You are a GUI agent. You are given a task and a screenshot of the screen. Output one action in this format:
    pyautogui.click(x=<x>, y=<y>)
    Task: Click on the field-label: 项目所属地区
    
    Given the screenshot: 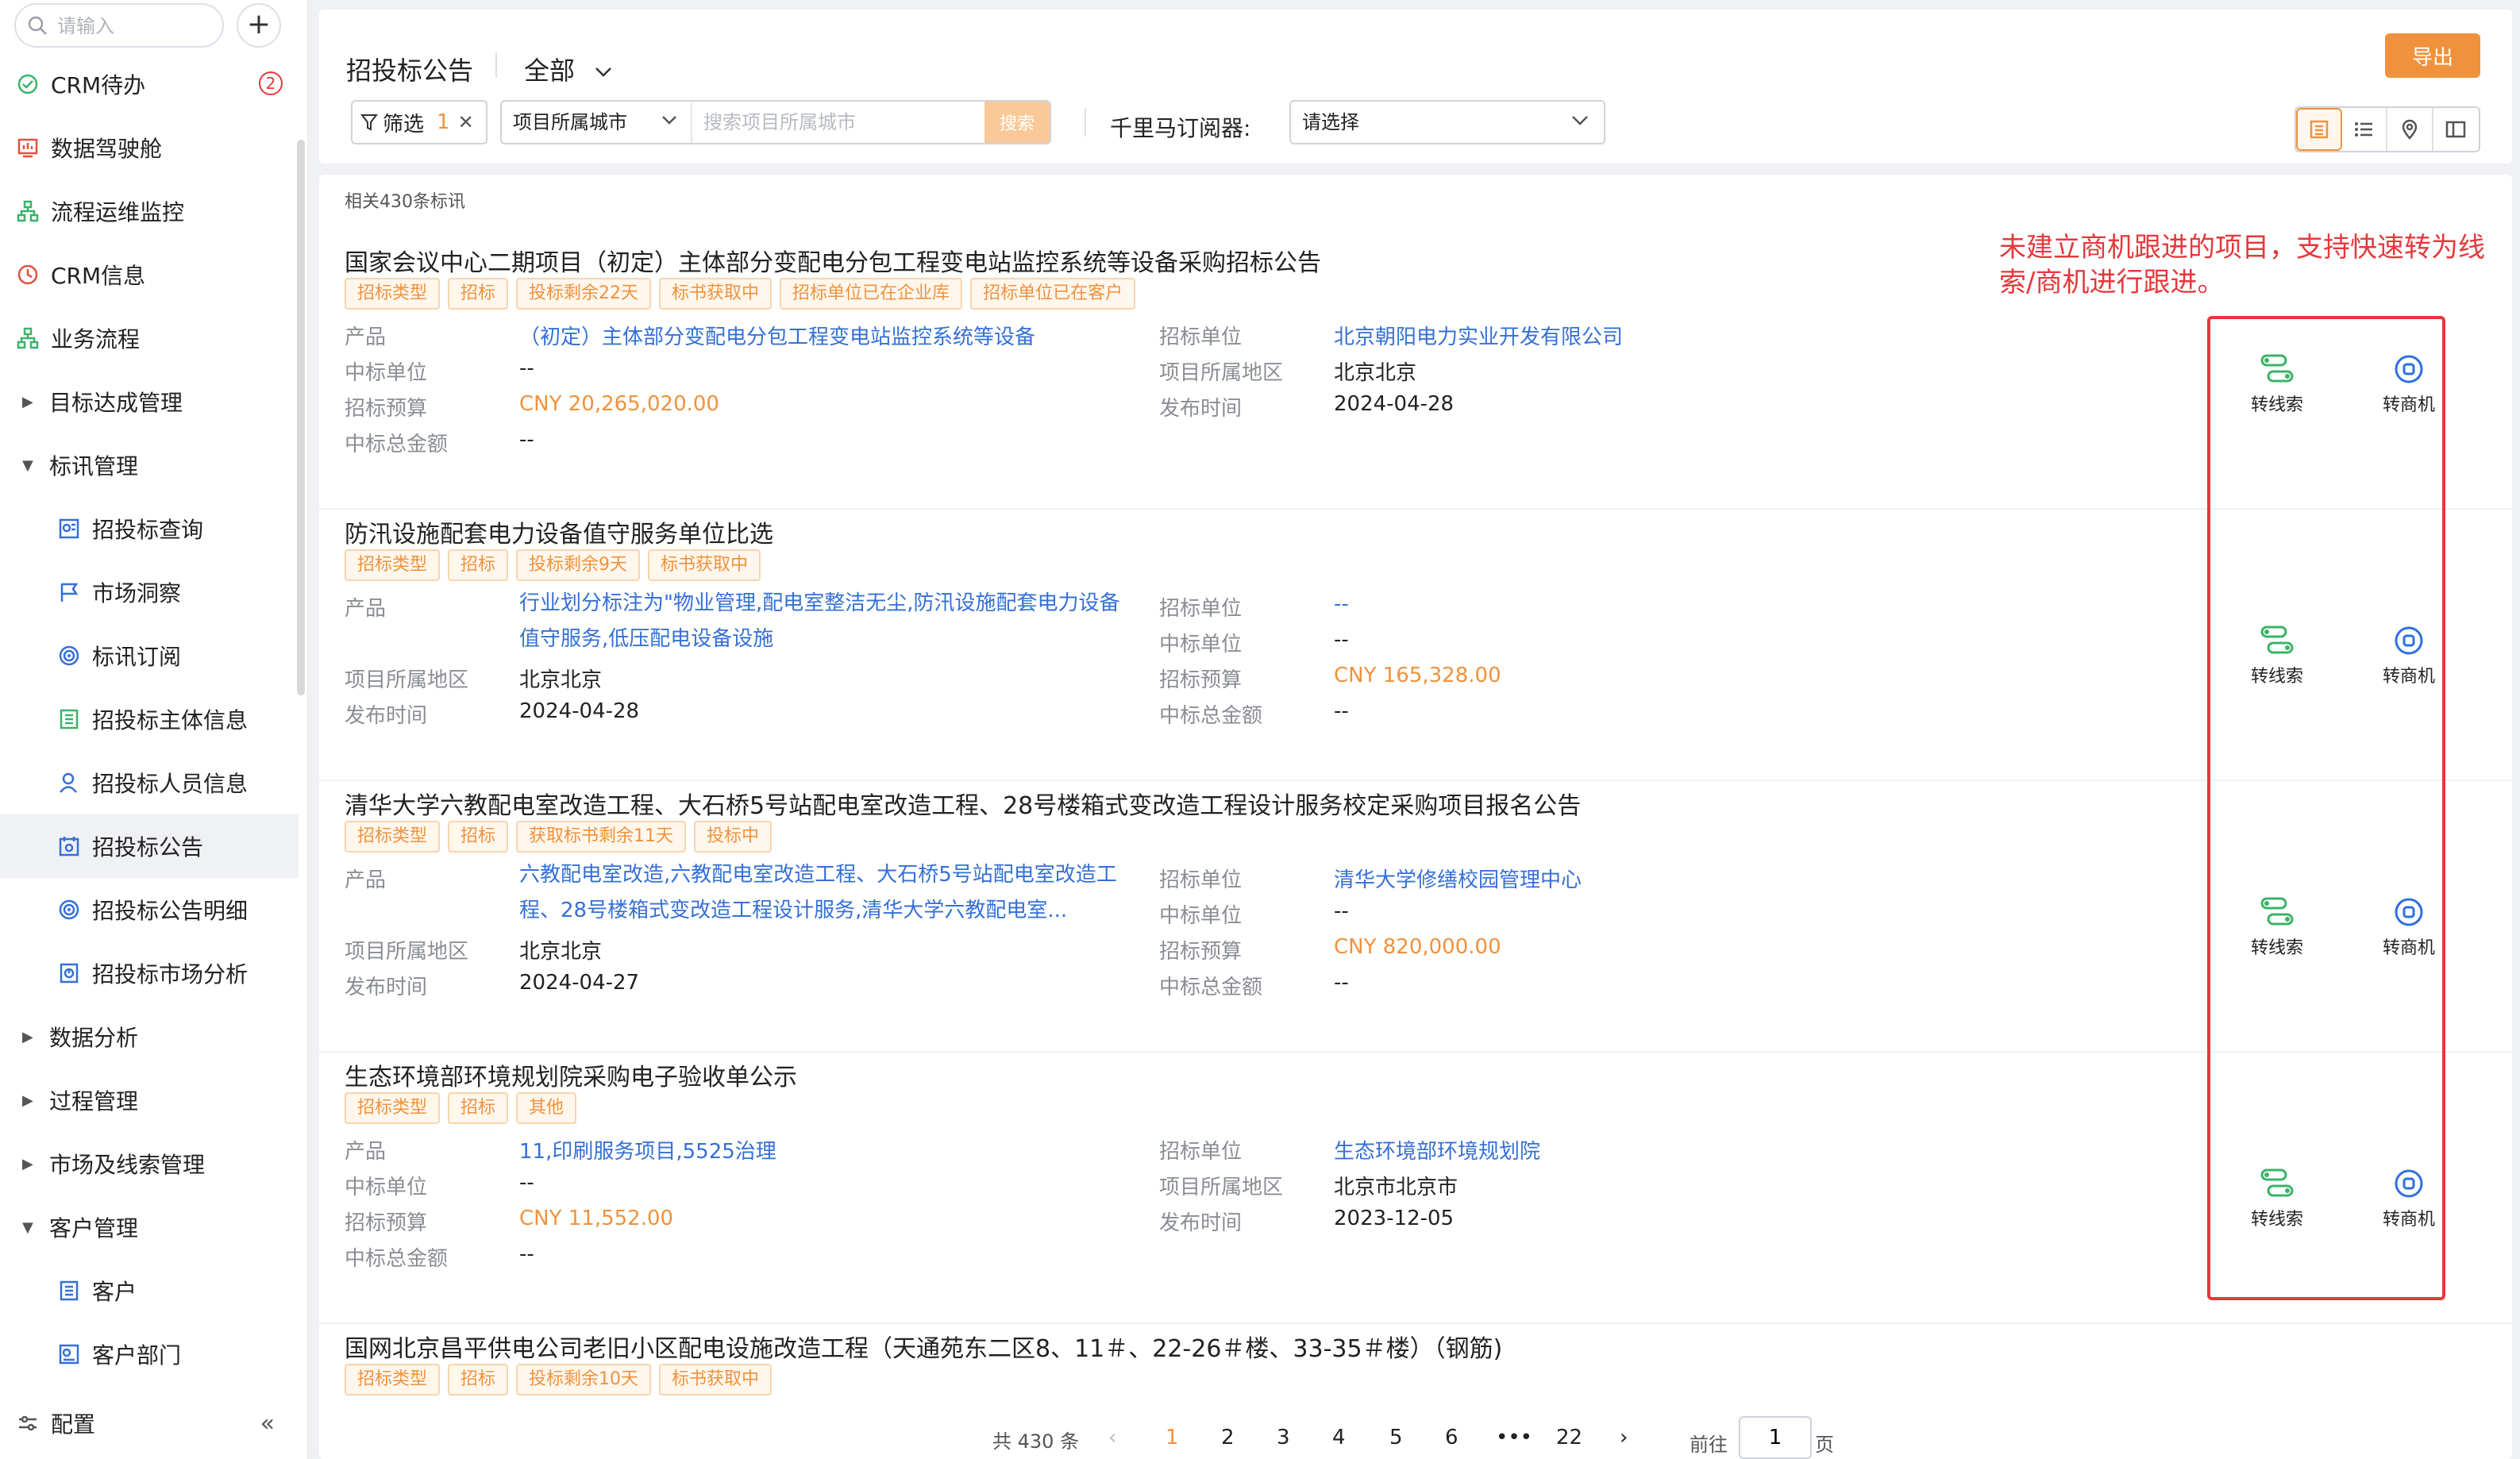 What is the action you would take?
    pyautogui.click(x=407, y=952)
    